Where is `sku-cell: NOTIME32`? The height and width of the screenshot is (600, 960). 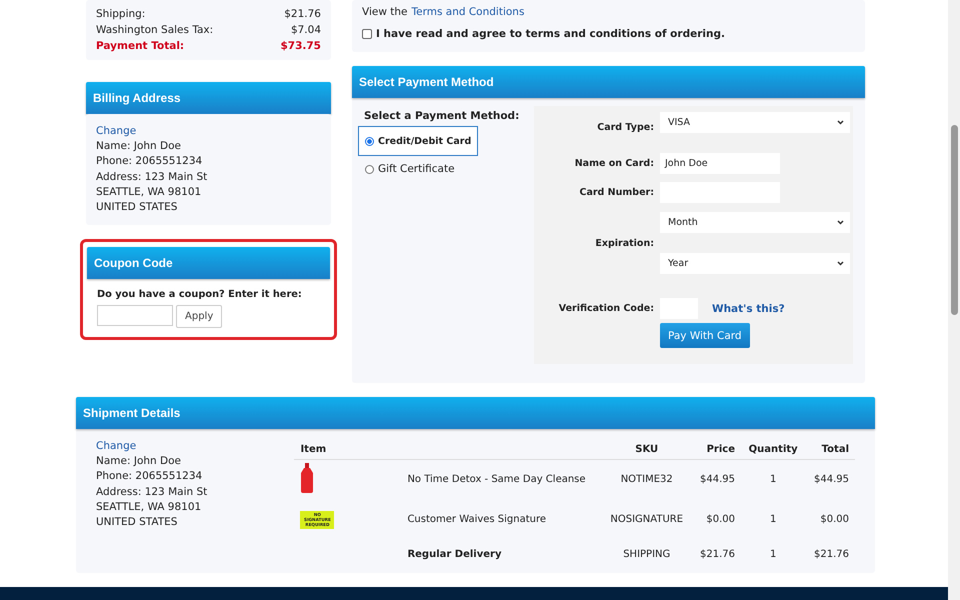
sku-cell: NOTIME32 is located at coordinates (647, 480).